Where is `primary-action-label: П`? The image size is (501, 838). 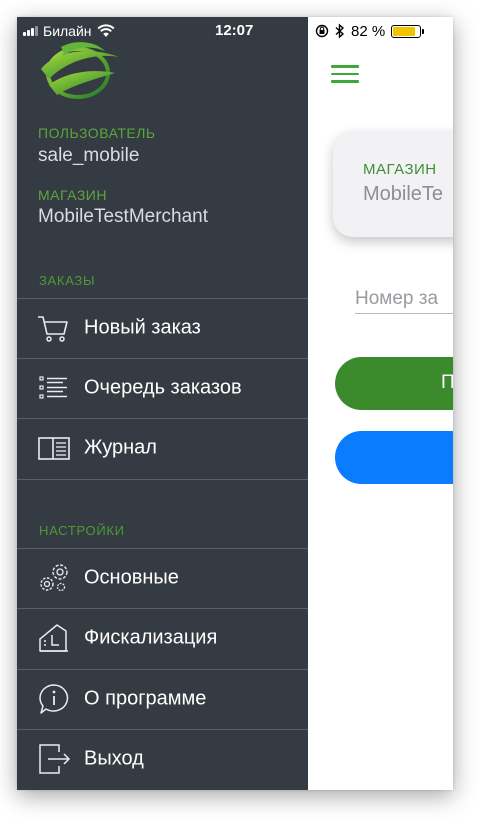 primary-action-label: П is located at coordinates (447, 382).